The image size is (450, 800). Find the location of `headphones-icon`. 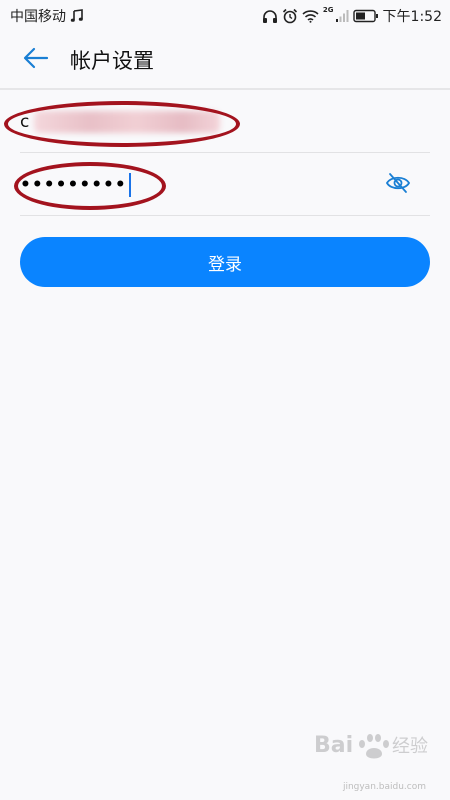

headphones-icon is located at coordinates (270, 16).